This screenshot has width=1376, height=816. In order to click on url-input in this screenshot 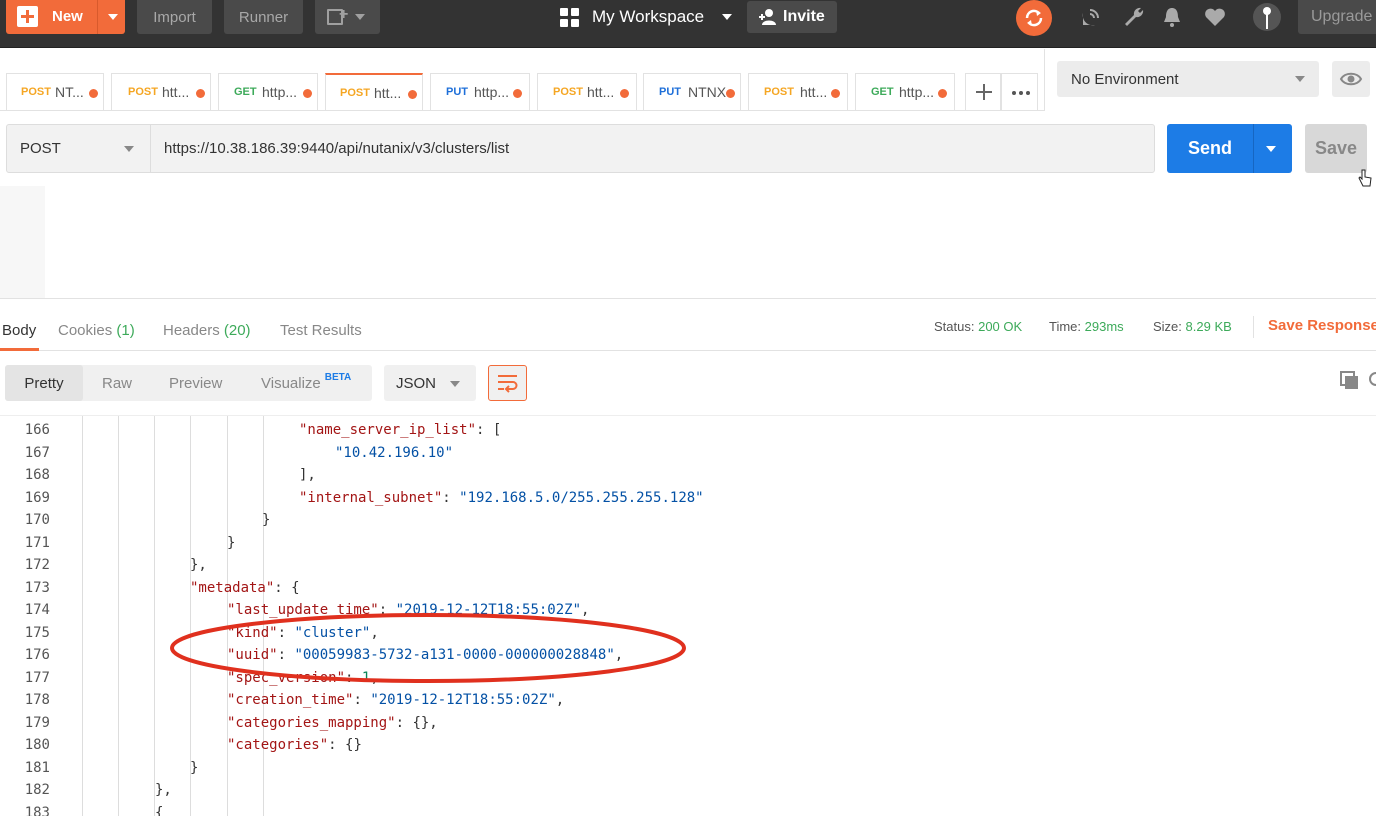, I will do `click(652, 148)`.